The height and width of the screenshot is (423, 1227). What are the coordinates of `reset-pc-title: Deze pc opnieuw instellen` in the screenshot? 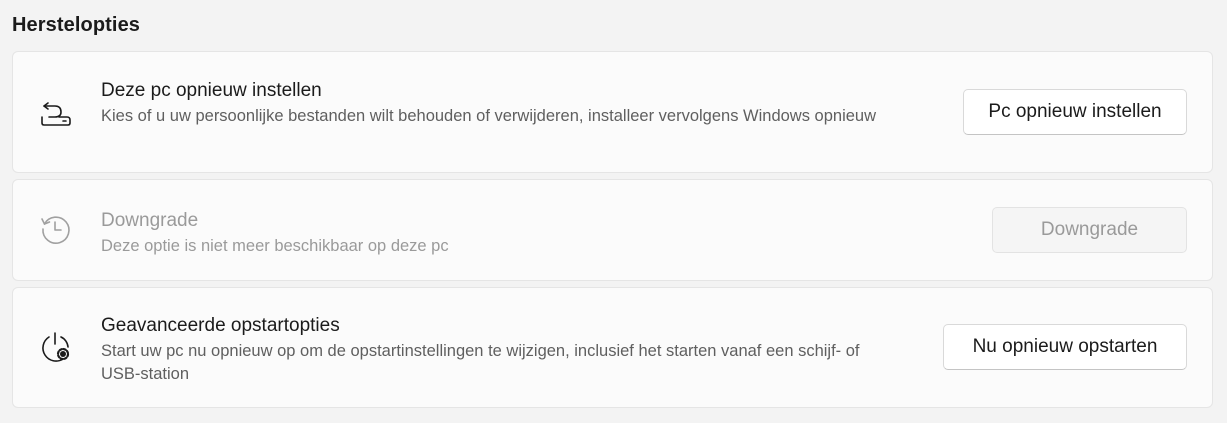 It's located at (211, 90).